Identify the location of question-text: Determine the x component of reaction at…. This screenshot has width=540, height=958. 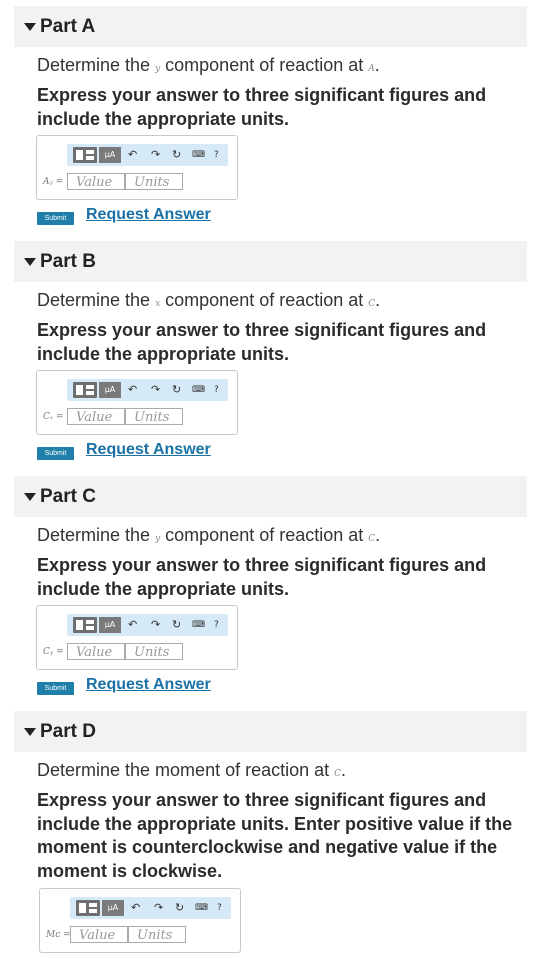
(209, 300).